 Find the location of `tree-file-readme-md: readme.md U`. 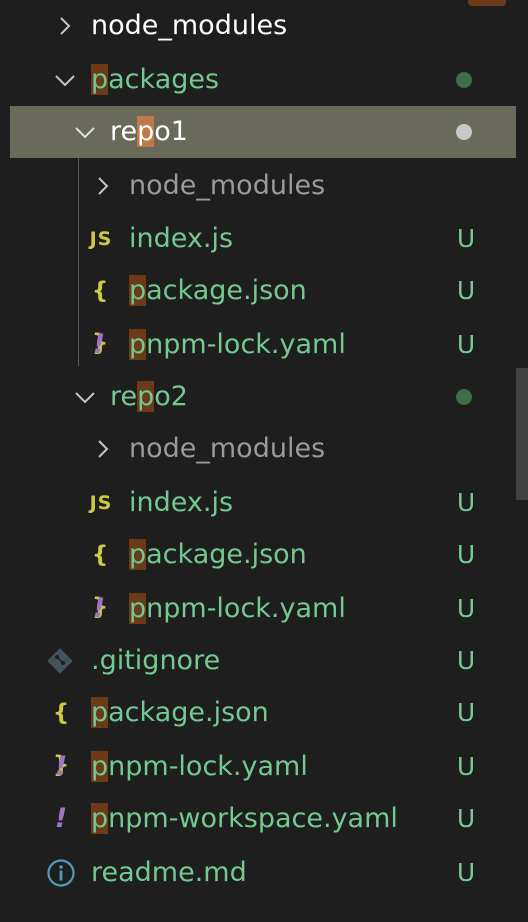

tree-file-readme-md: readme.md U is located at coordinates (258, 873).